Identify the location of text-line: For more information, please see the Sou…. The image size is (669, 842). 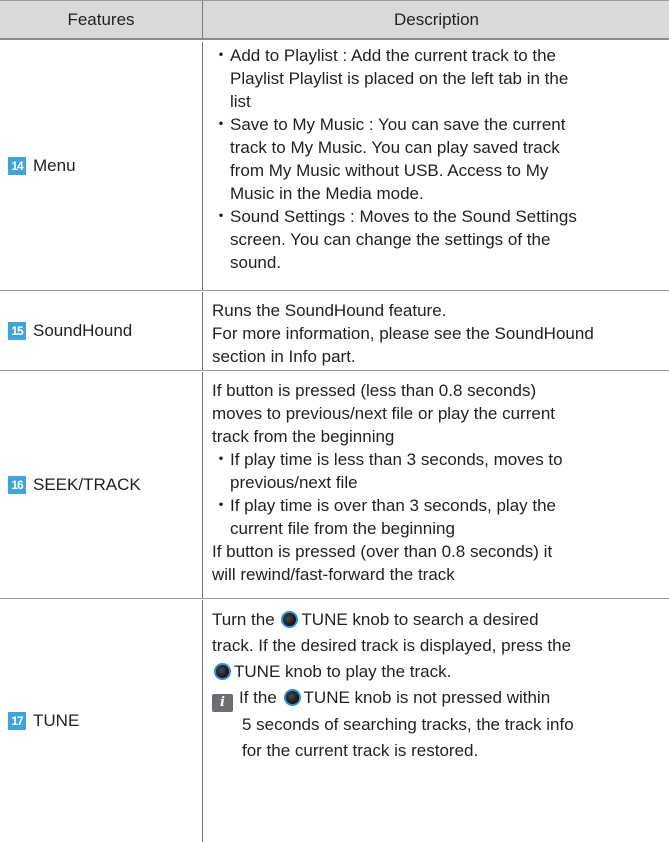
(403, 333).